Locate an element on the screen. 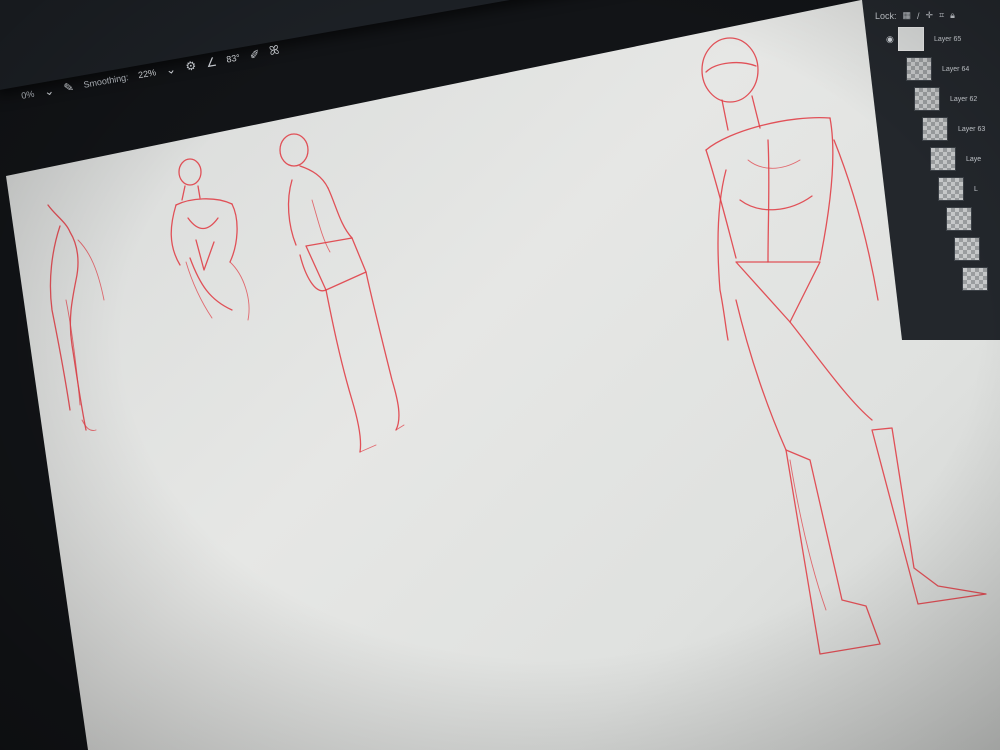  layer-item: ◉ Layer 65 is located at coordinates (943, 39).